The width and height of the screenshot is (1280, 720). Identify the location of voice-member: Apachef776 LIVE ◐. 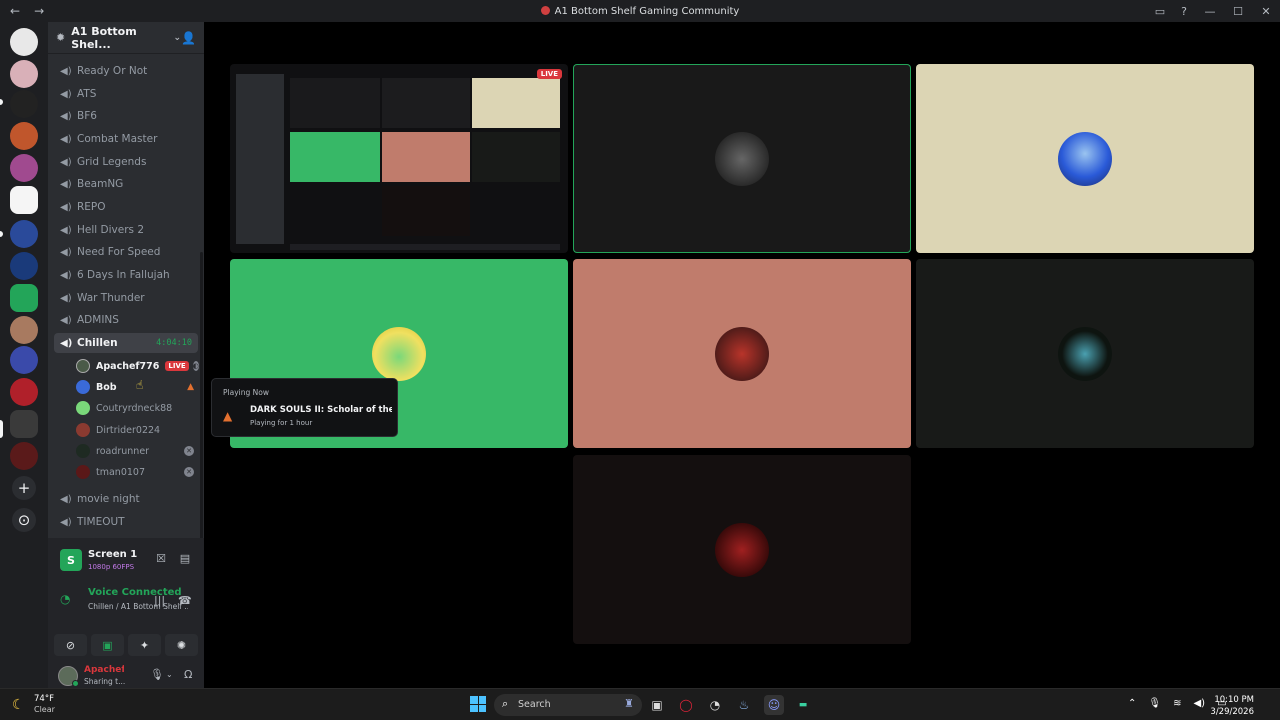
(137, 366).